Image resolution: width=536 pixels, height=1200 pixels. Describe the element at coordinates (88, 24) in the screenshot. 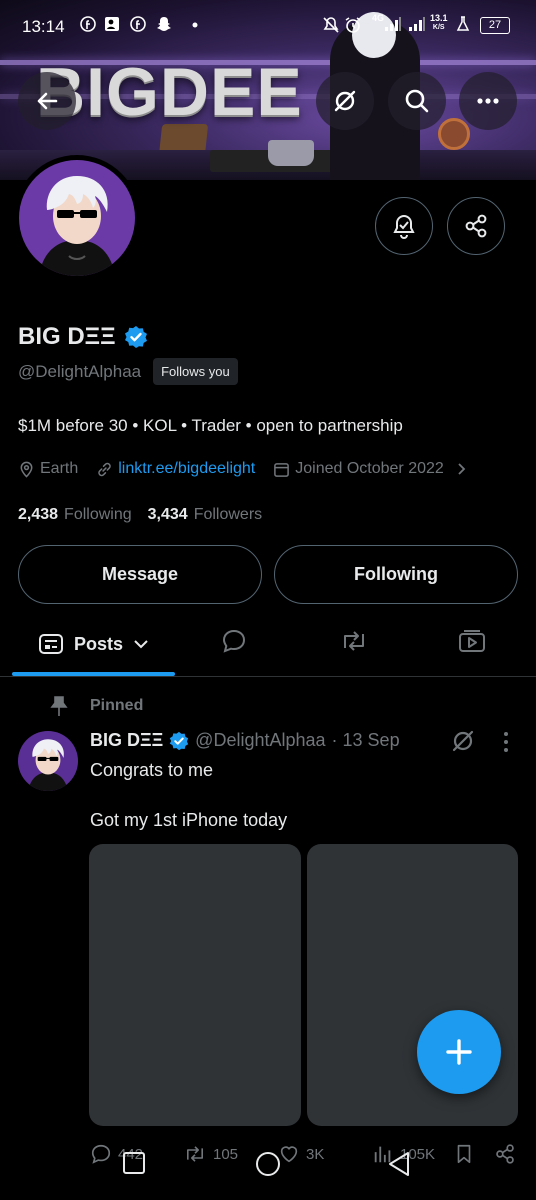

I see `facebook-icon` at that location.